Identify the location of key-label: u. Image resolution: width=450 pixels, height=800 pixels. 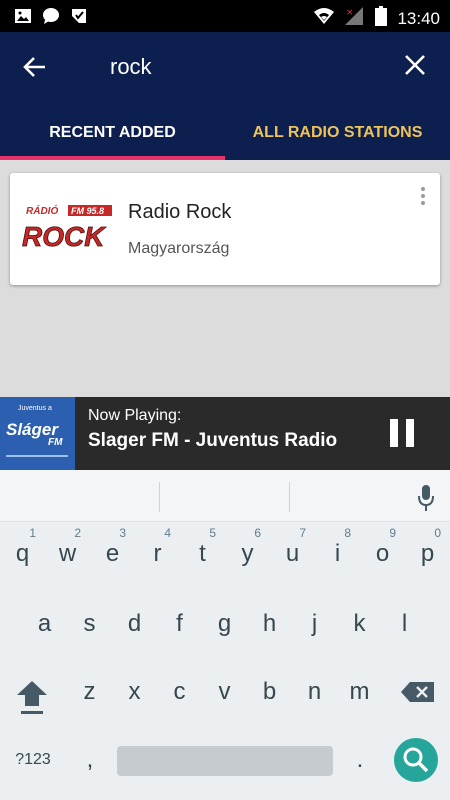
(292, 553).